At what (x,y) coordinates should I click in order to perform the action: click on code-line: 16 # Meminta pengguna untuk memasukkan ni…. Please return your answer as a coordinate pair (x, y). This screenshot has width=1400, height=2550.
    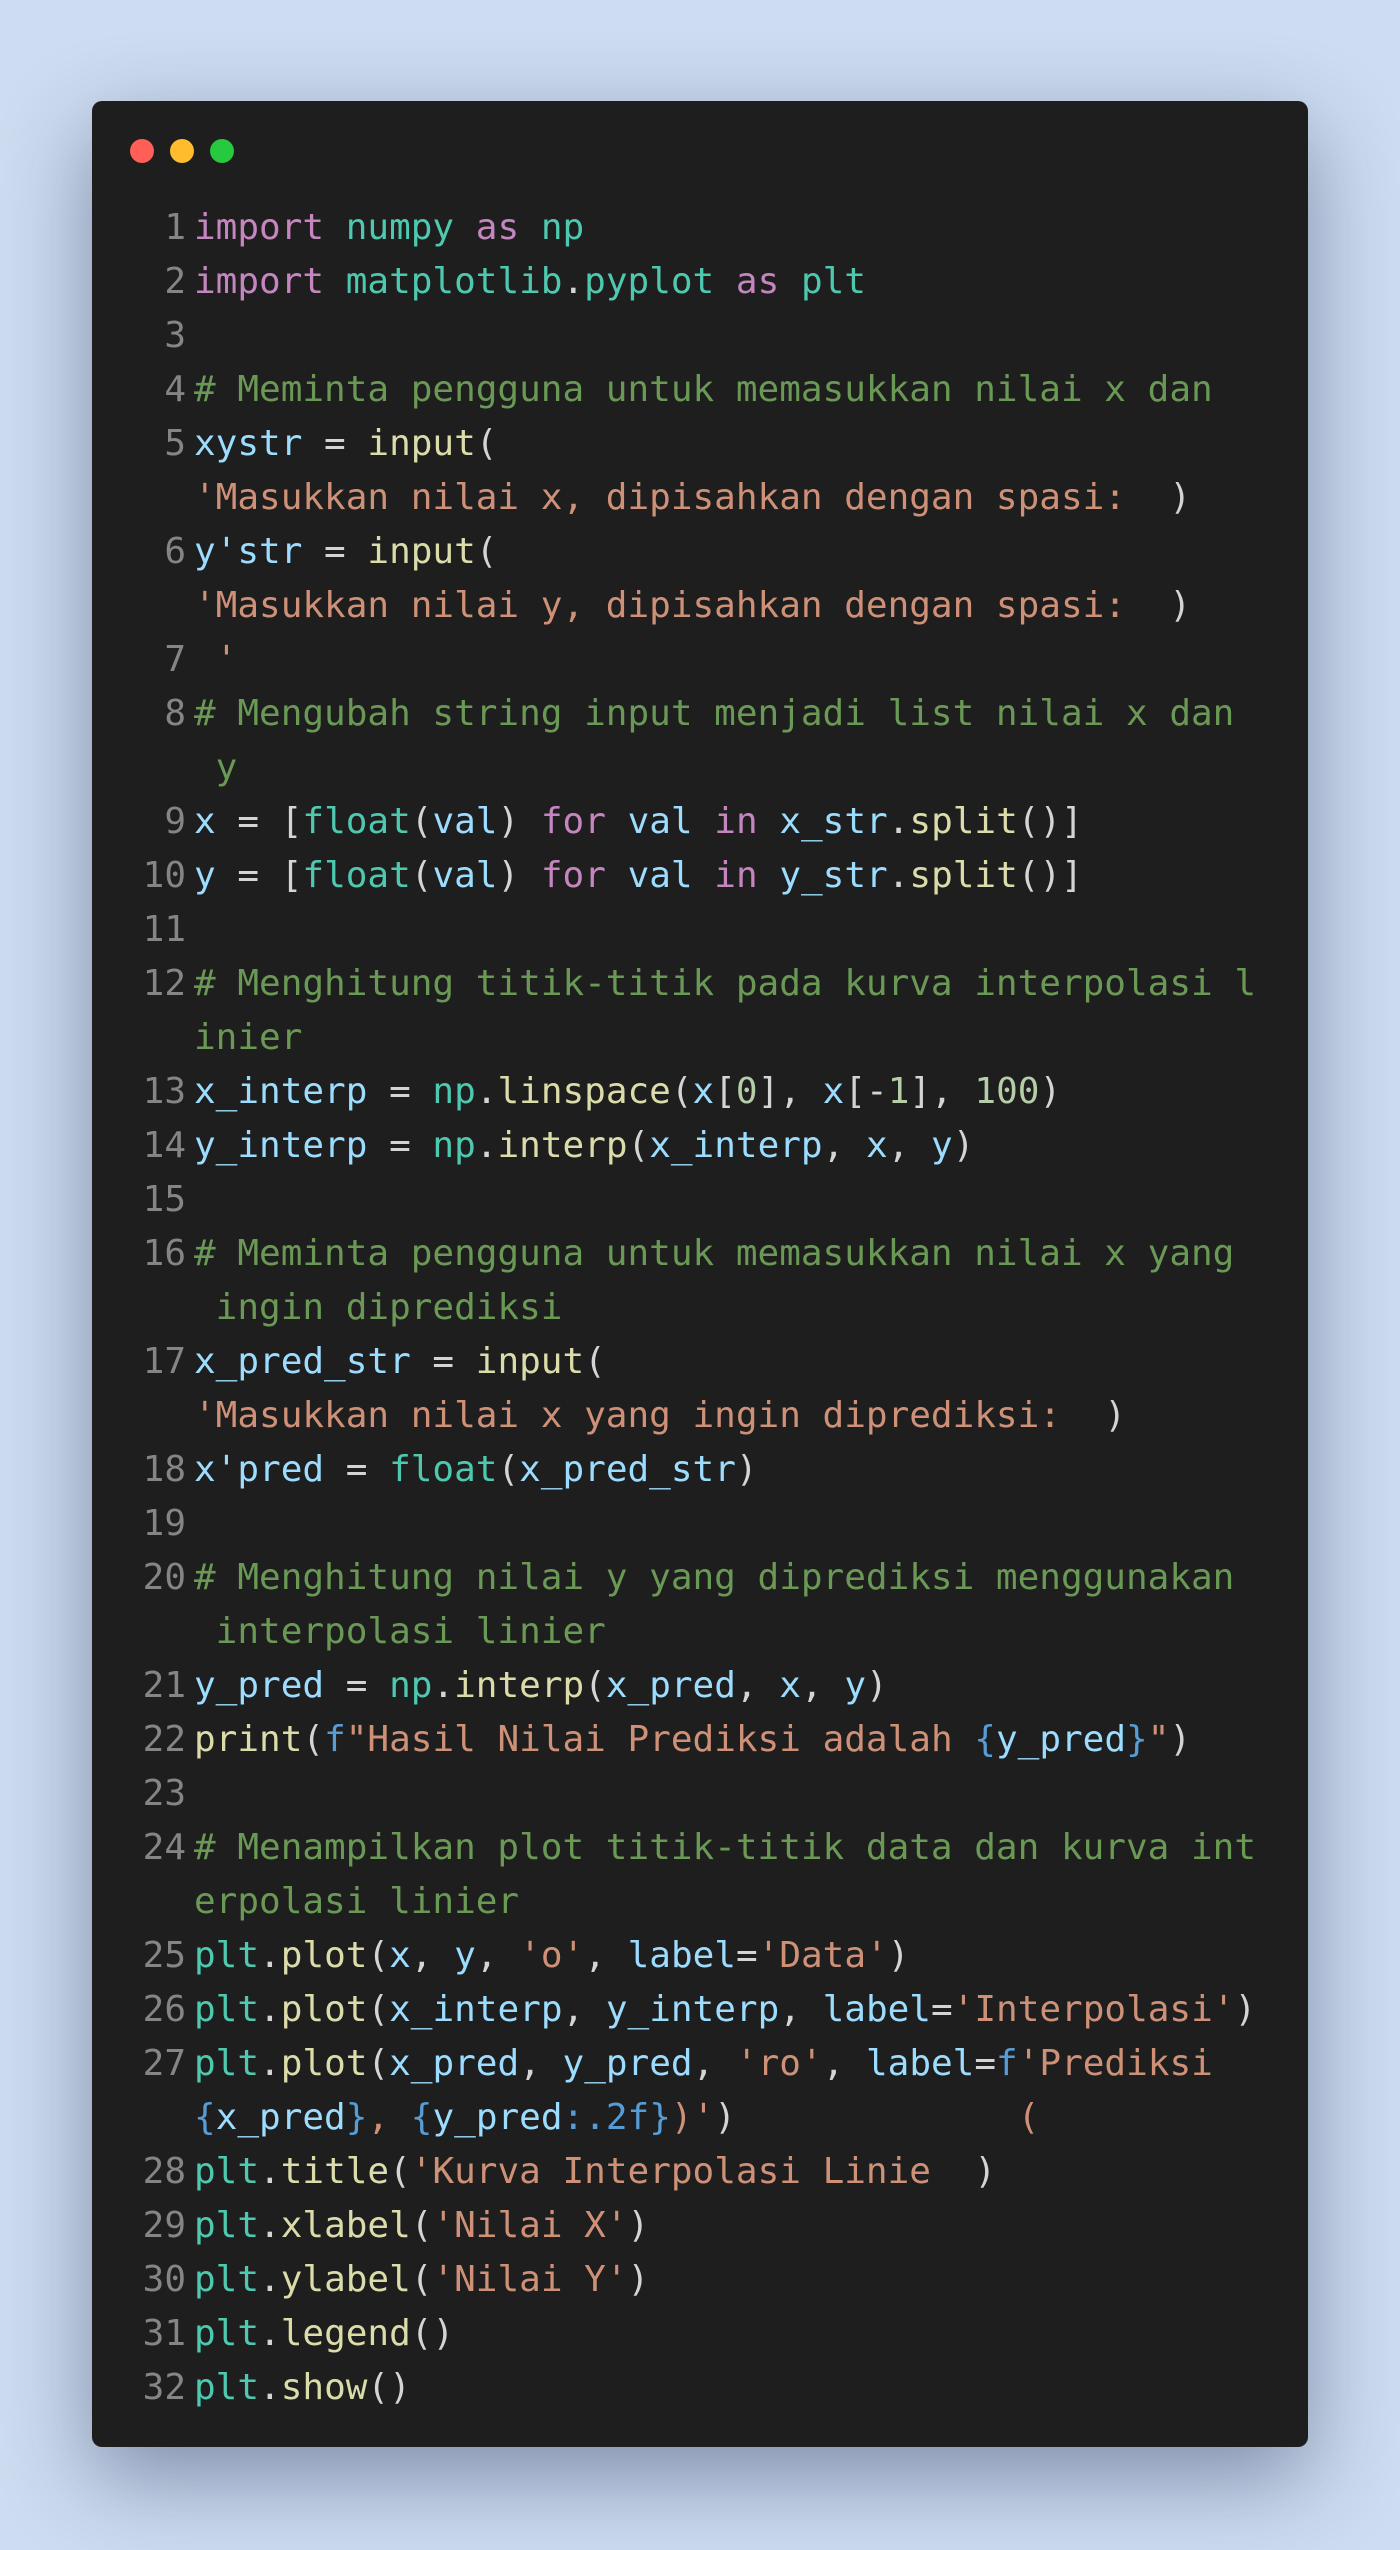
    Looking at the image, I should click on (698, 1254).